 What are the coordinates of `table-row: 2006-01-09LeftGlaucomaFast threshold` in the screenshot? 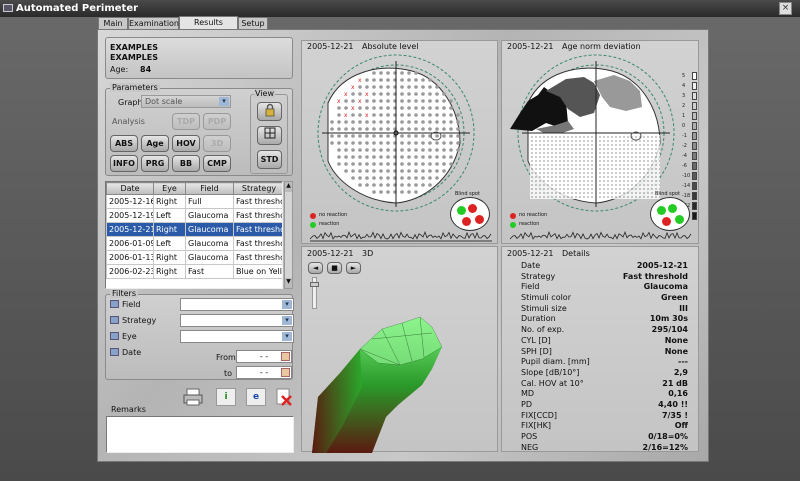 It's located at (194, 243).